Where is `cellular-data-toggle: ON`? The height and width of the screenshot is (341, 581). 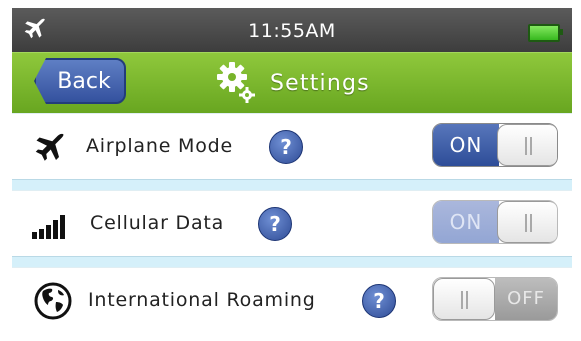 cellular-data-toggle: ON is located at coordinates (495, 222).